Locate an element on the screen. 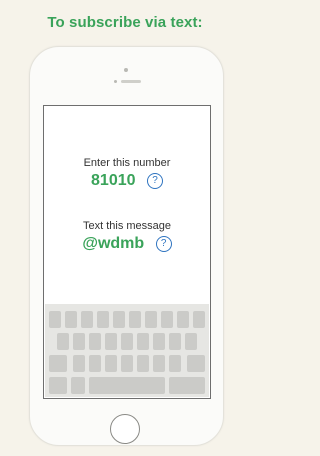 This screenshot has height=456, width=320. space-bar is located at coordinates (127, 385).